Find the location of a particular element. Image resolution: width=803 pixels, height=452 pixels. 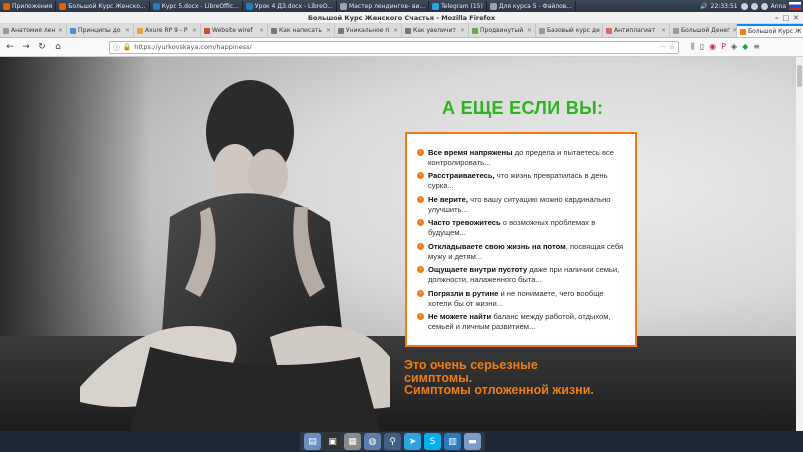

shield-icon: ◈ is located at coordinates (734, 47).